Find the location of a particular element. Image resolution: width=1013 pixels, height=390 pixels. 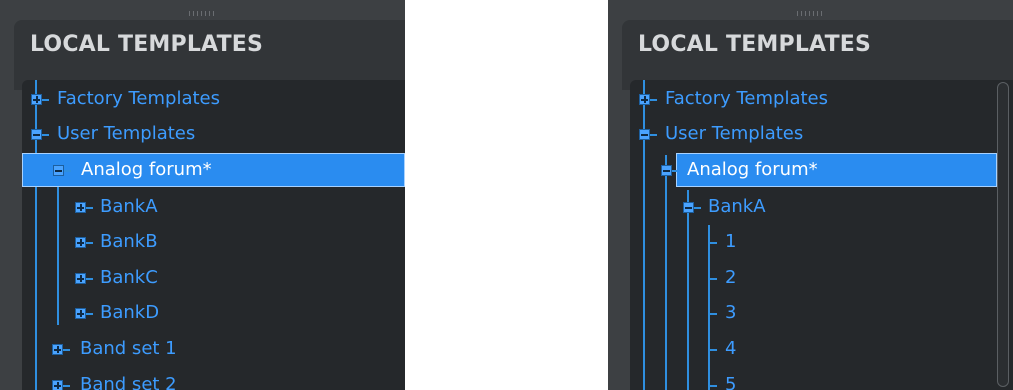

tree-item-label: BankB is located at coordinates (129, 241).